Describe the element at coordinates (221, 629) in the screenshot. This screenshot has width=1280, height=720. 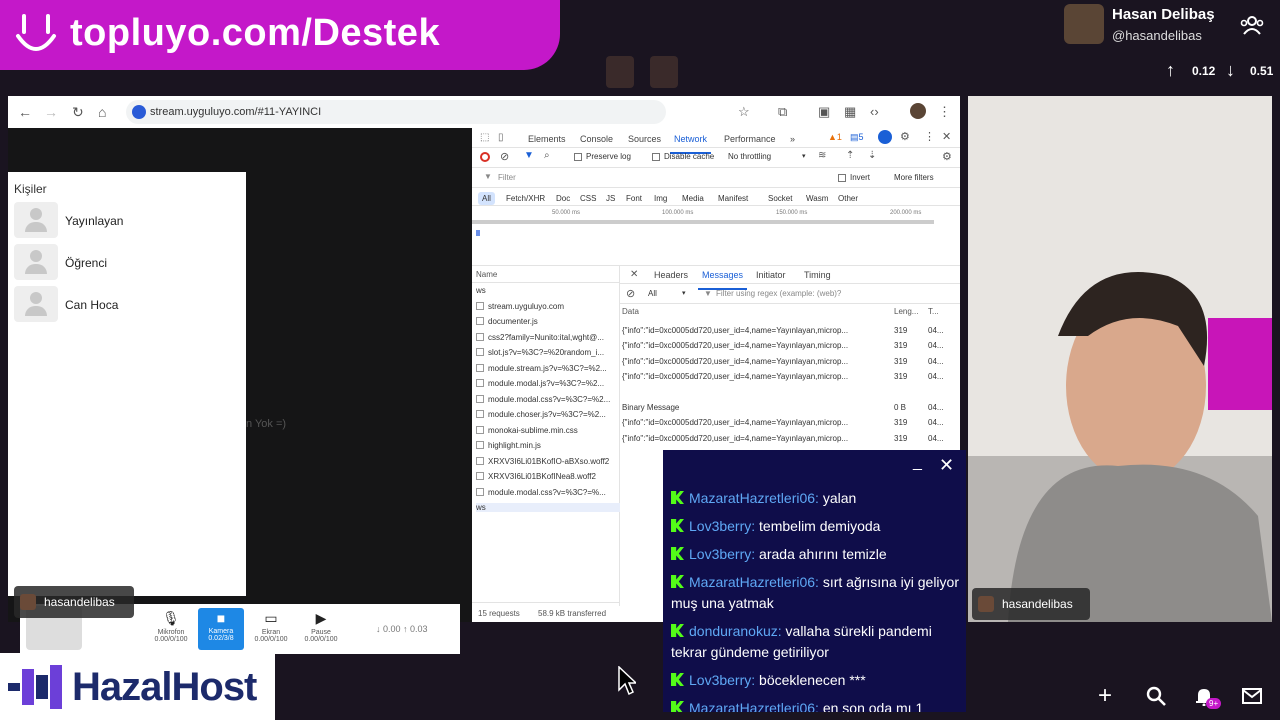
I see `camera-button: ■ Kamera 0.02/3/8` at that location.